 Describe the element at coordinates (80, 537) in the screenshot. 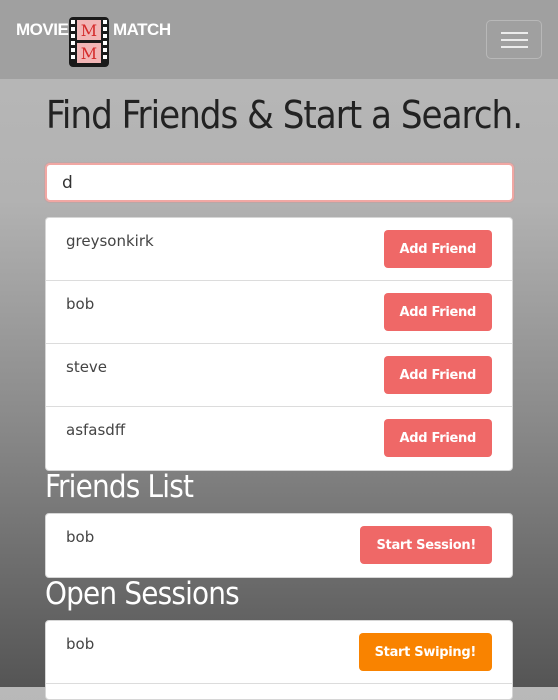

I see `friend-name: bob` at that location.